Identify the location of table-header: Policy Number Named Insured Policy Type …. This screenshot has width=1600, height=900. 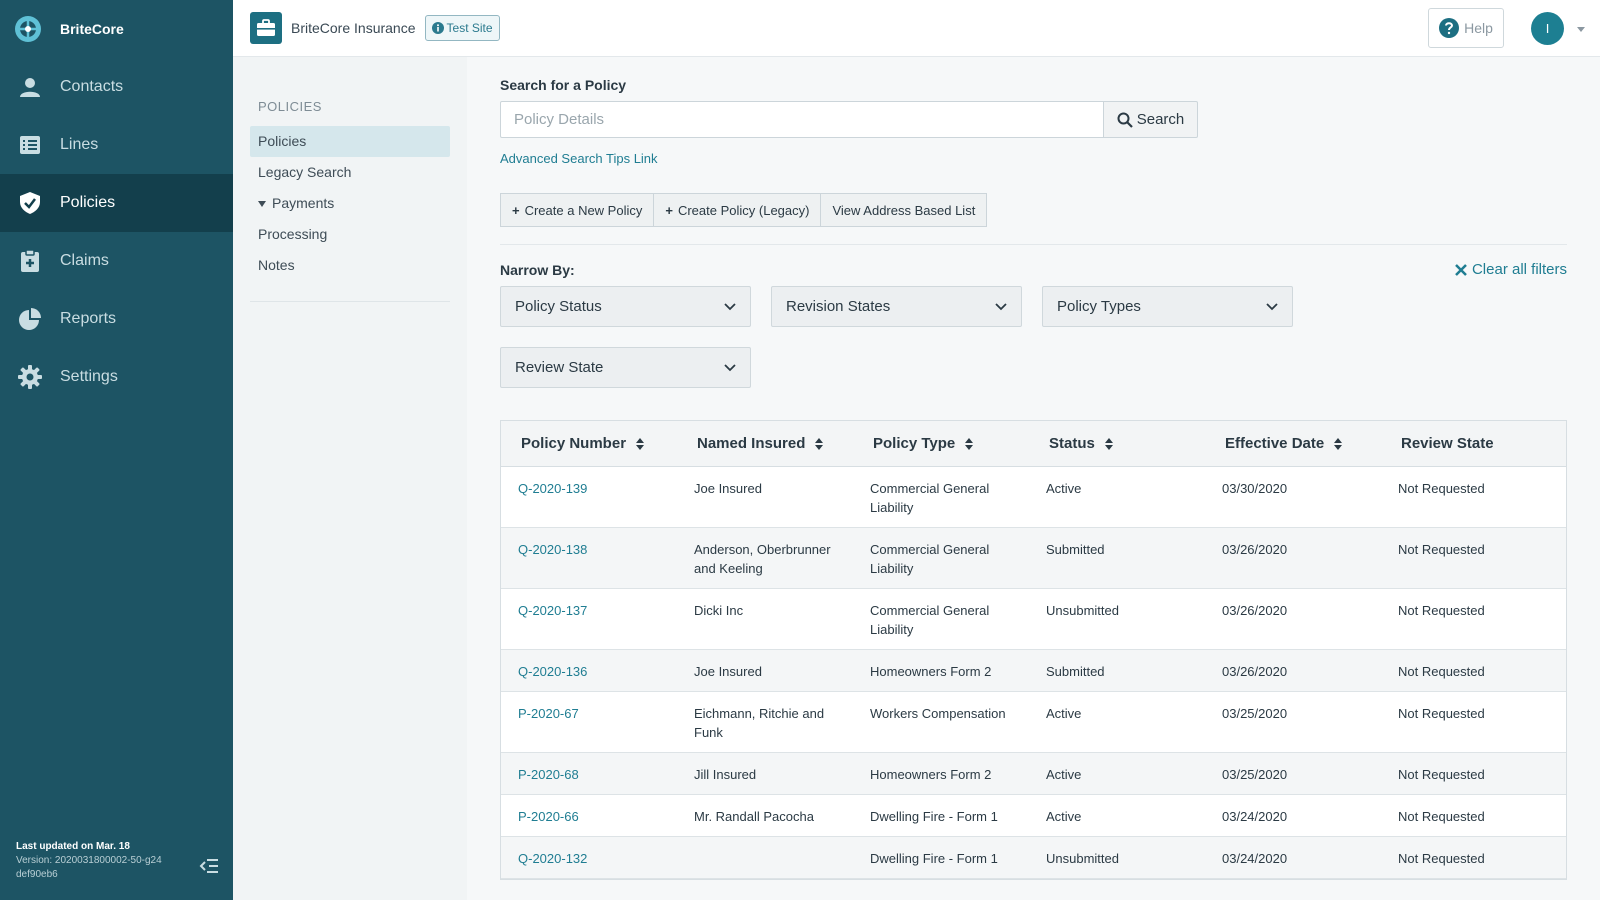
(1033, 444).